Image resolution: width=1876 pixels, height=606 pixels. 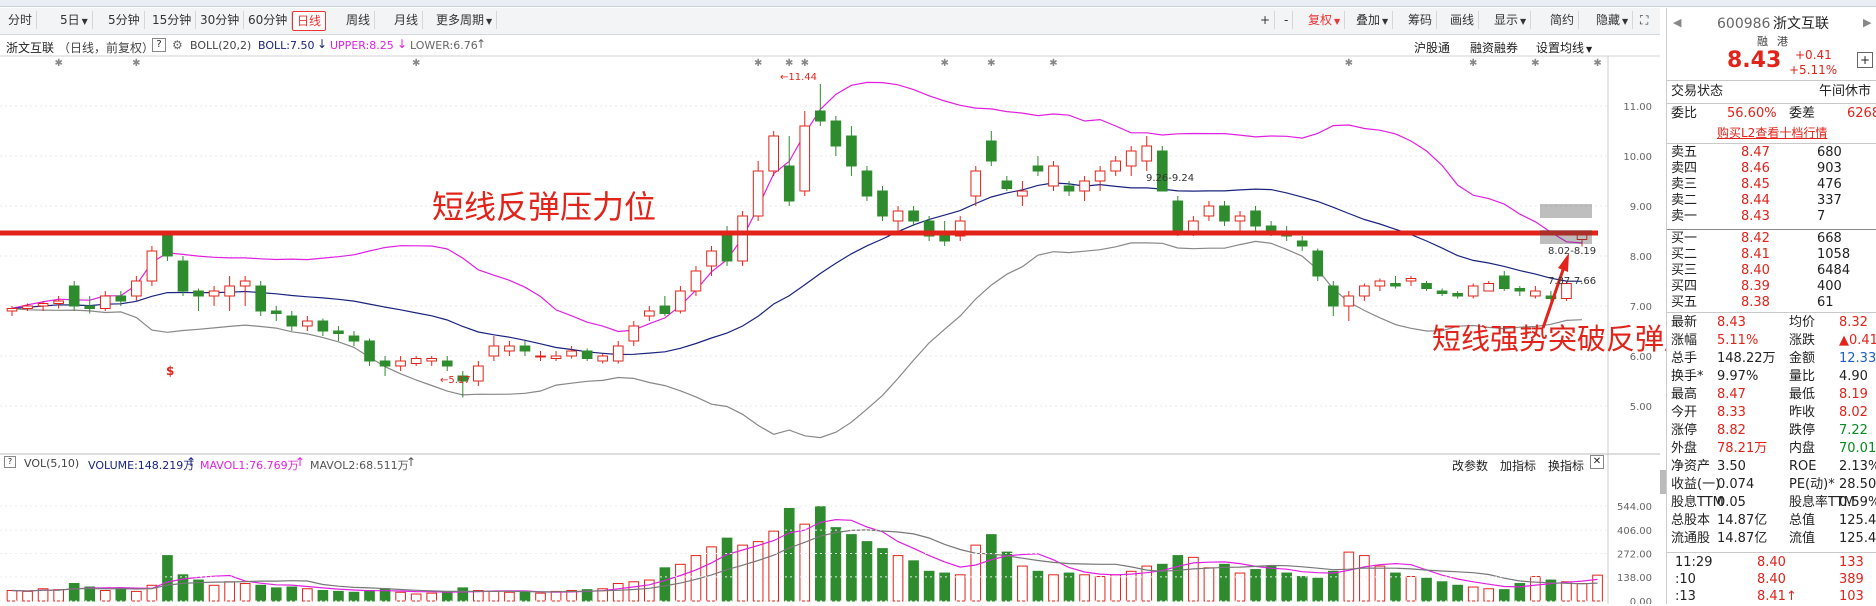 I want to click on stat-label: 流值, so click(x=1802, y=538).